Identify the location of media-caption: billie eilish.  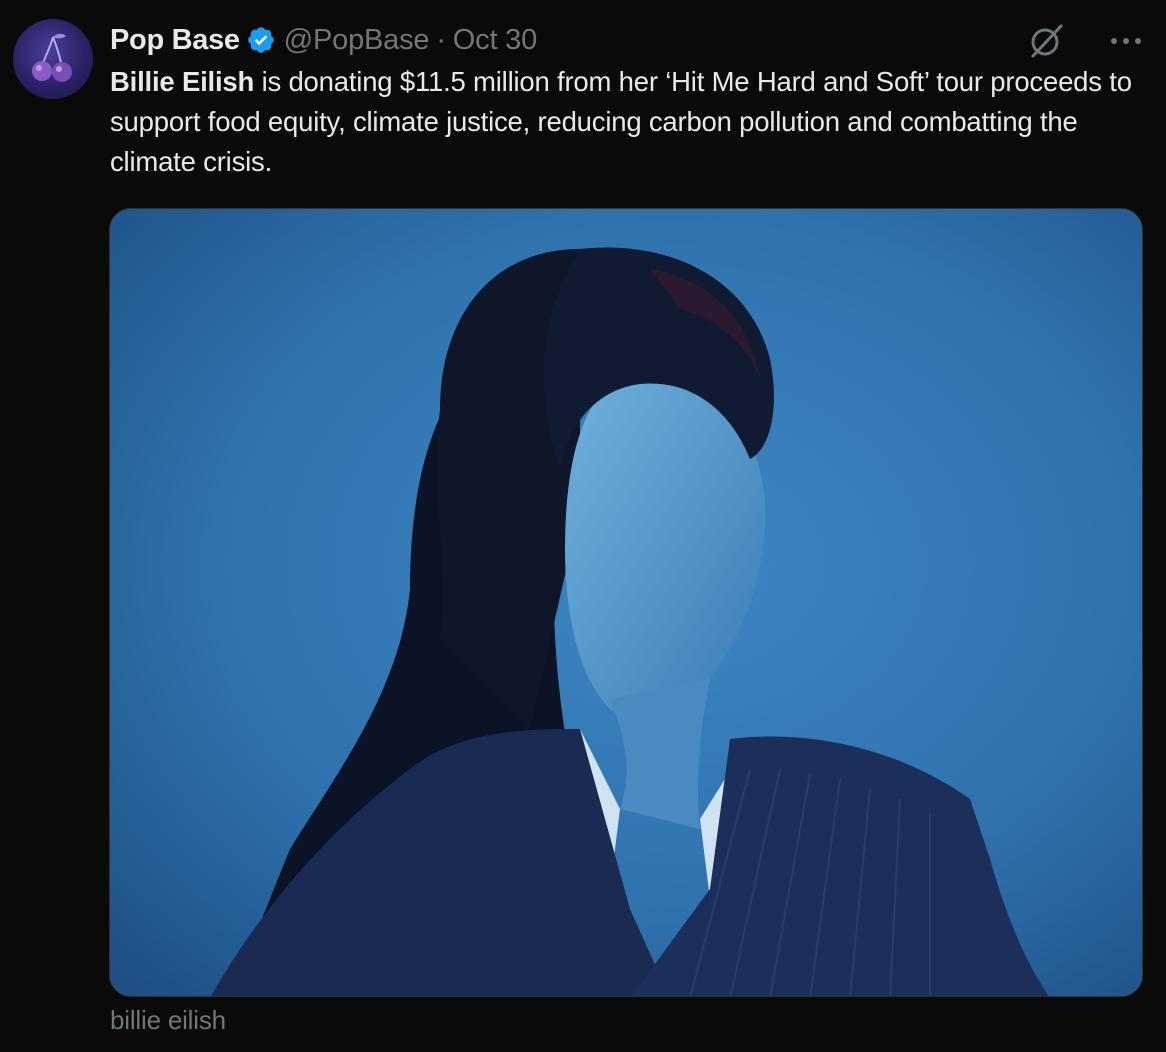
(168, 1020).